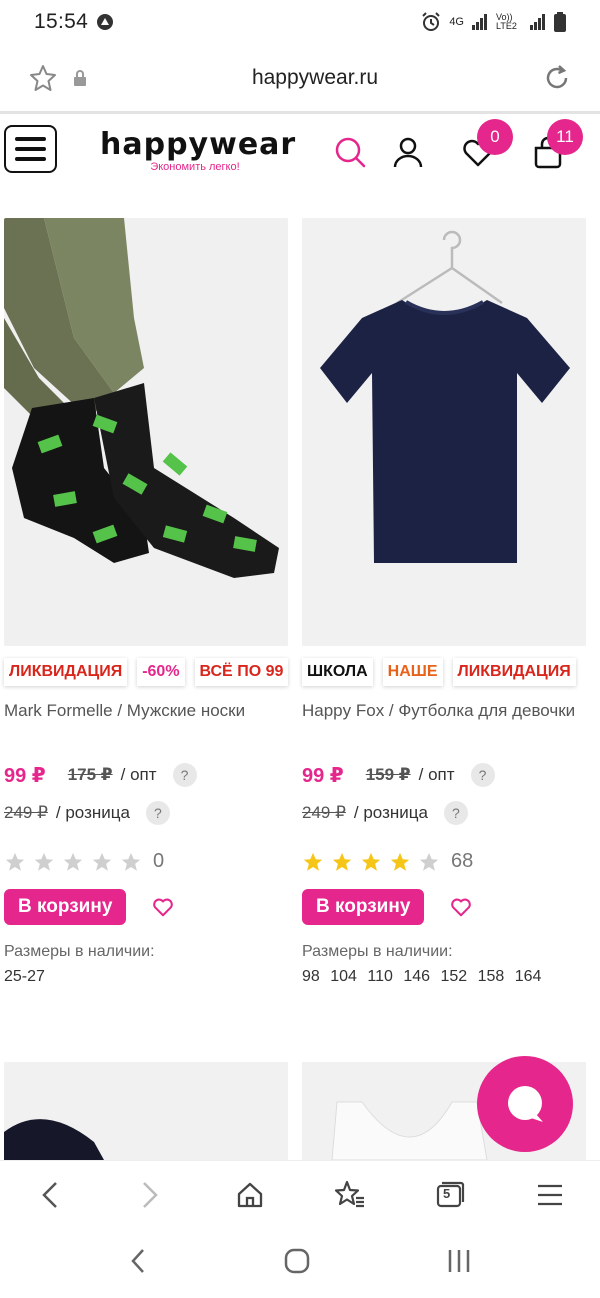 The width and height of the screenshot is (600, 1298). Describe the element at coordinates (495, 137) in the screenshot. I see `favorites-count-badge: 0` at that location.